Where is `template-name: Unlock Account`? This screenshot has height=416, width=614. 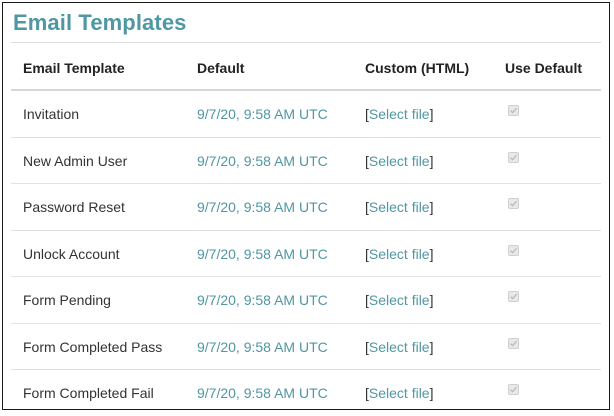
template-name: Unlock Account is located at coordinates (71, 253).